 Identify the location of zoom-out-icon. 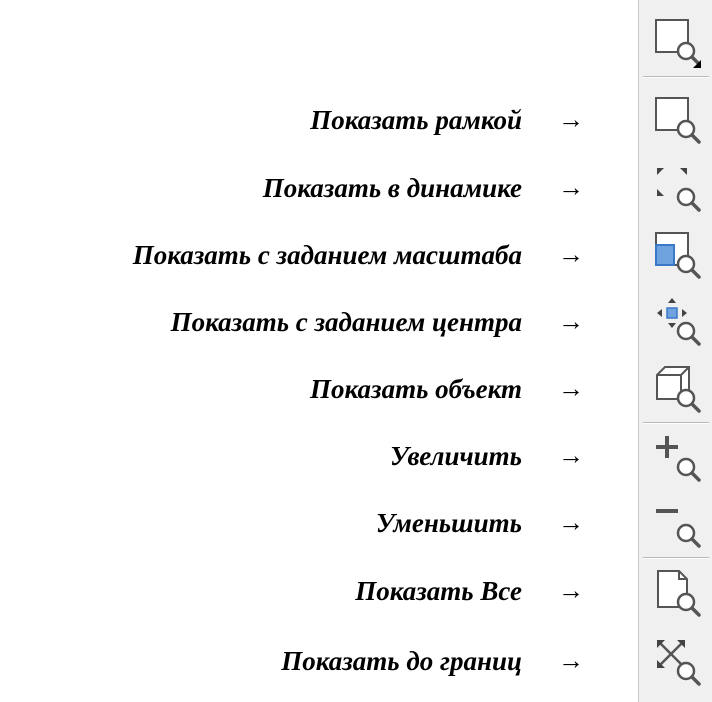
(678, 528).